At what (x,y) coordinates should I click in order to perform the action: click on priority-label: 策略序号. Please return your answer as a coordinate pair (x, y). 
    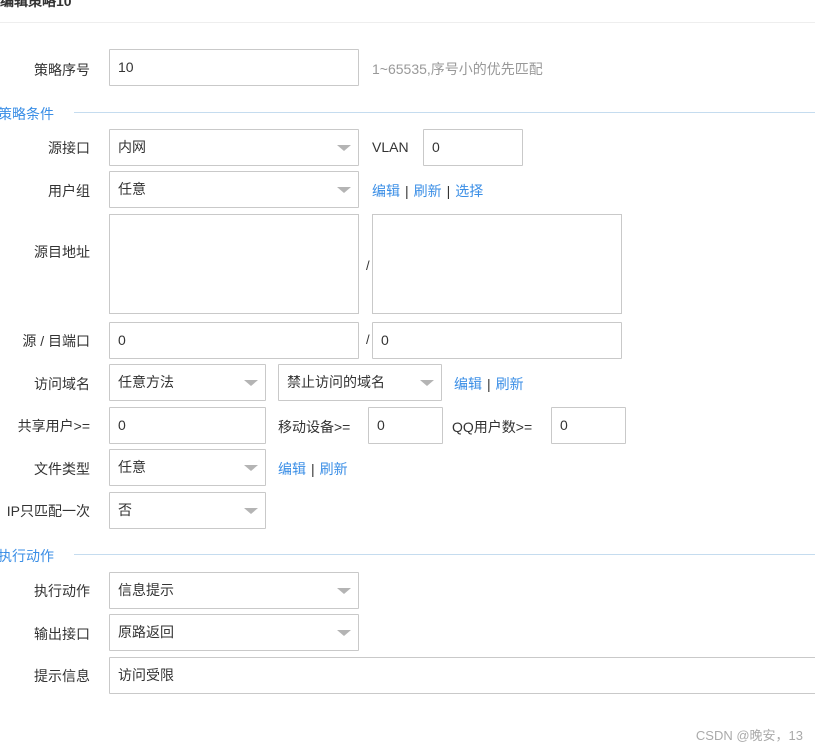
    Looking at the image, I should click on (62, 70).